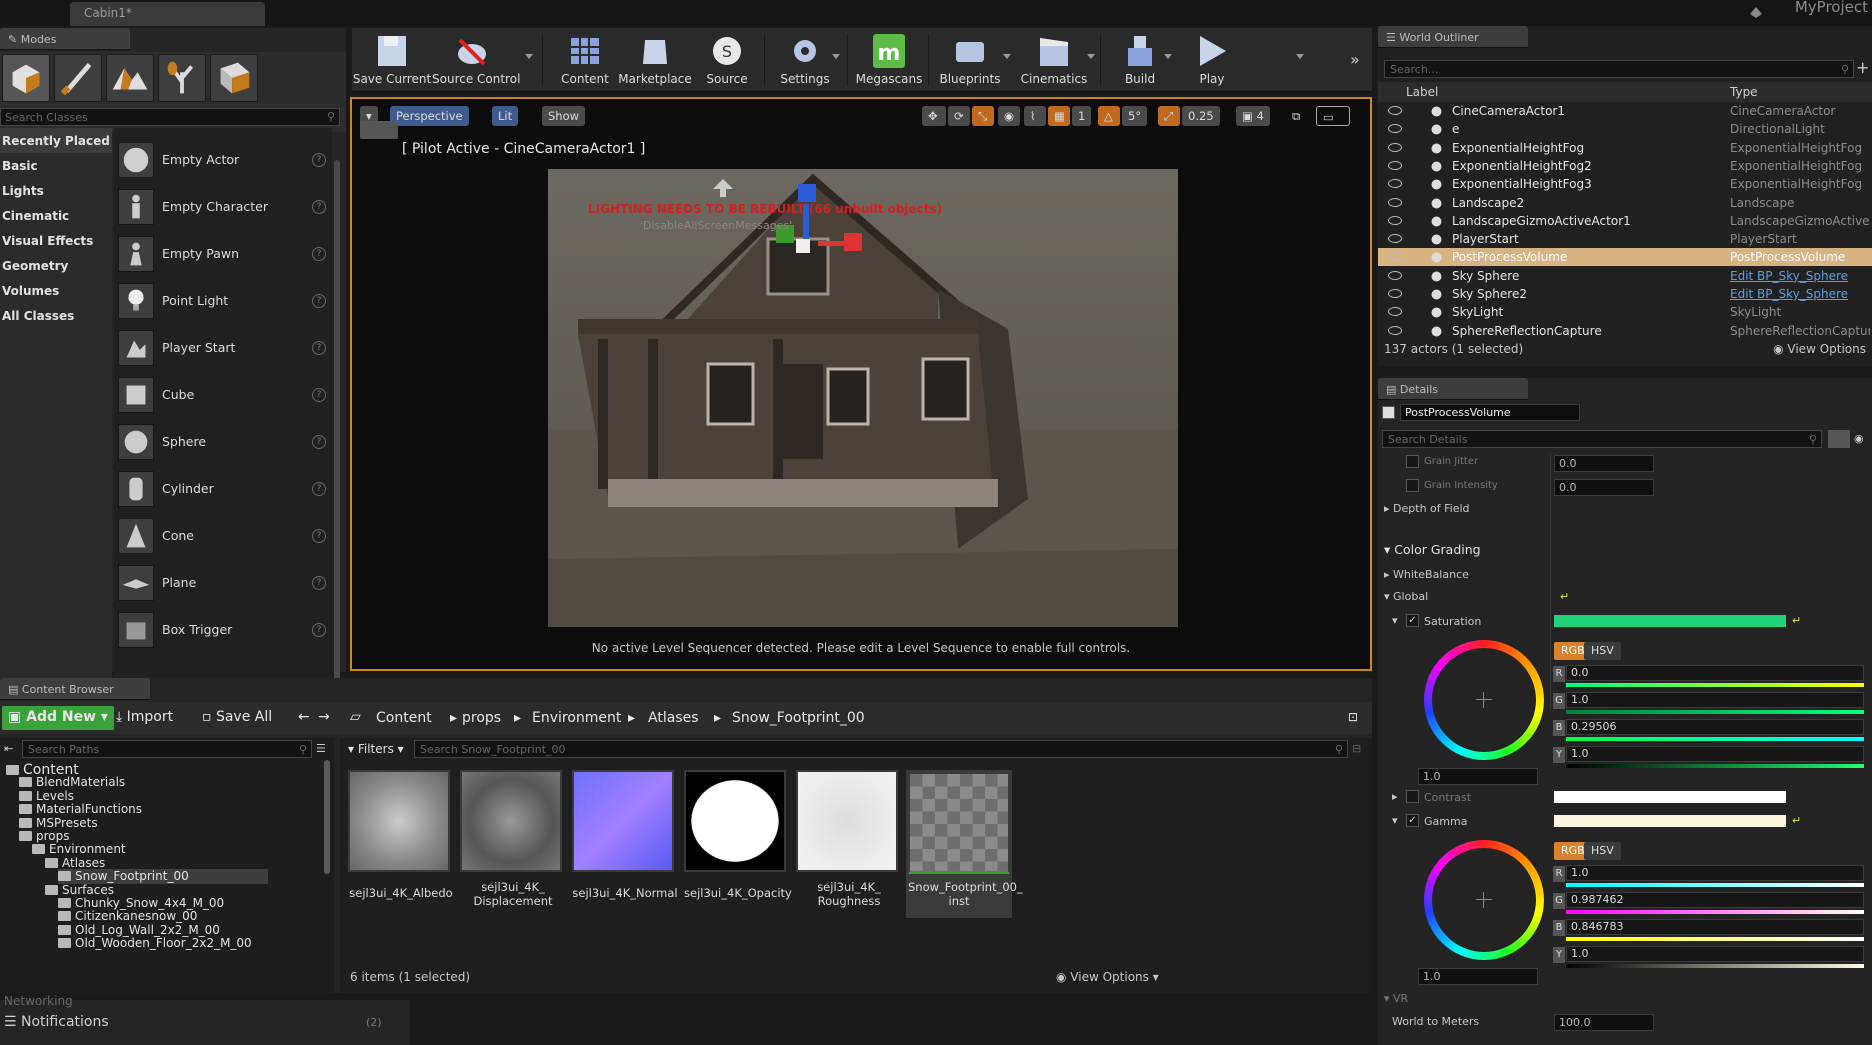 The height and width of the screenshot is (1045, 1872). Describe the element at coordinates (1007, 56) in the screenshot. I see `blueprints-dropdown-icon` at that location.